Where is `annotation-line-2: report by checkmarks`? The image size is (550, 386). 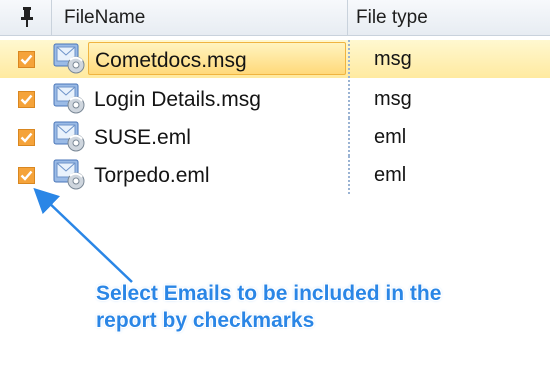 annotation-line-2: report by checkmarks is located at coordinates (205, 320).